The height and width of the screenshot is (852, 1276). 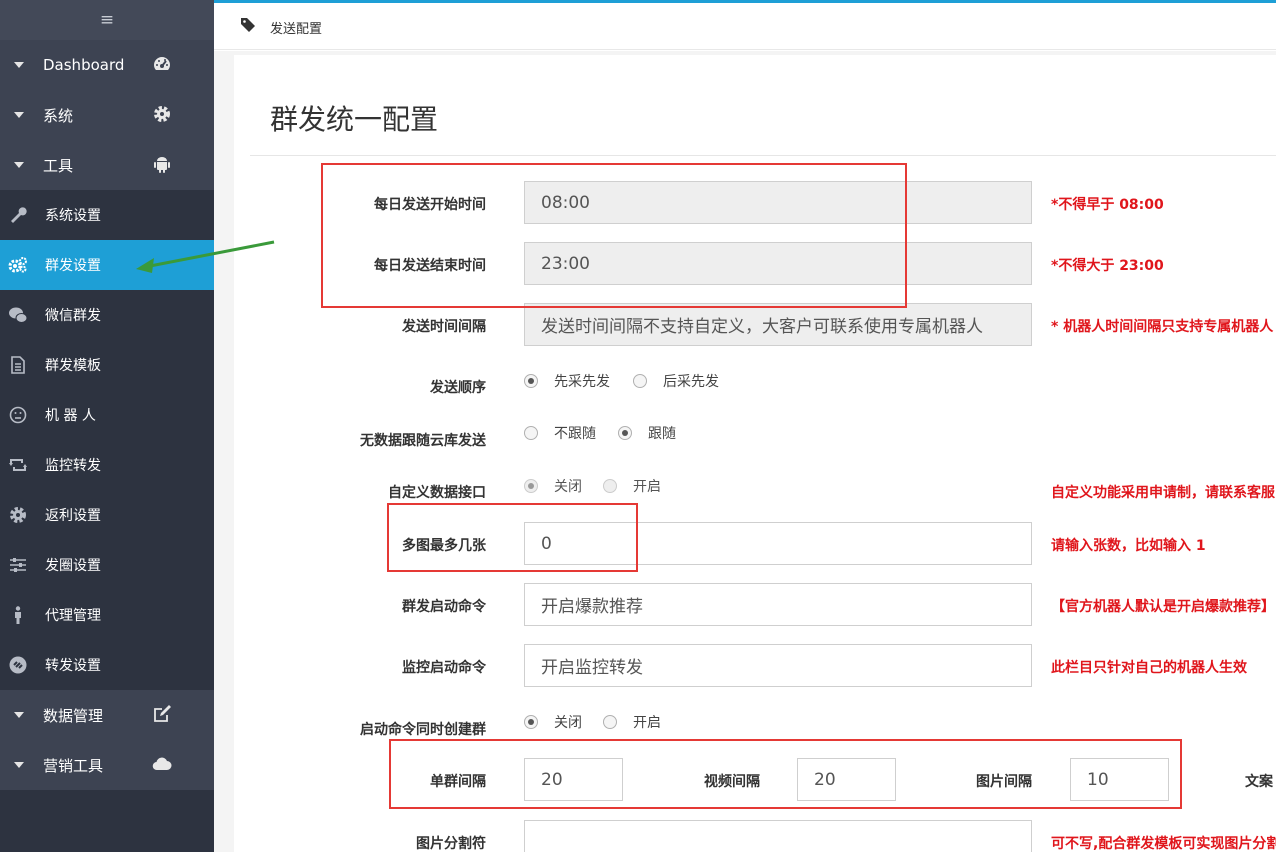 I want to click on sidebar-item-wechat-mass-send: 微信群发, so click(x=107, y=315).